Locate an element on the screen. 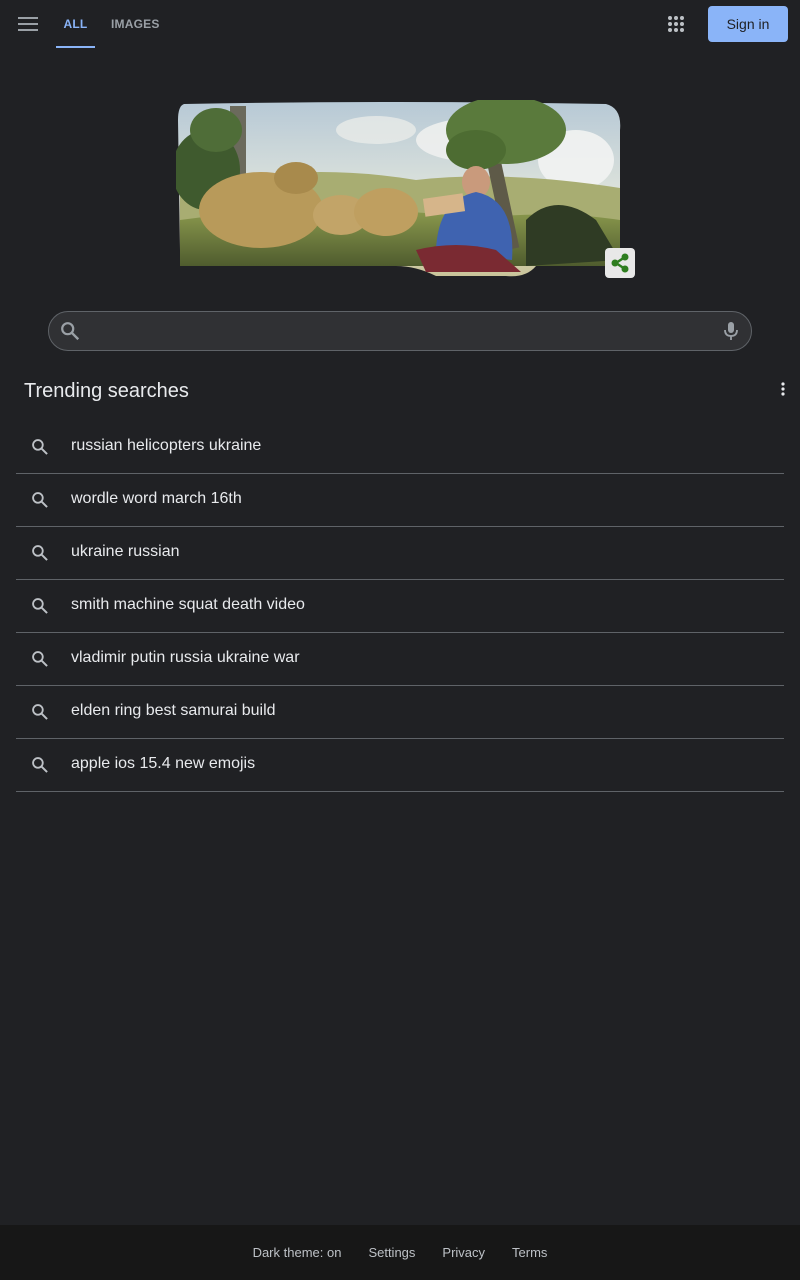 The width and height of the screenshot is (800, 1280). apps-grid-icon is located at coordinates (676, 24).